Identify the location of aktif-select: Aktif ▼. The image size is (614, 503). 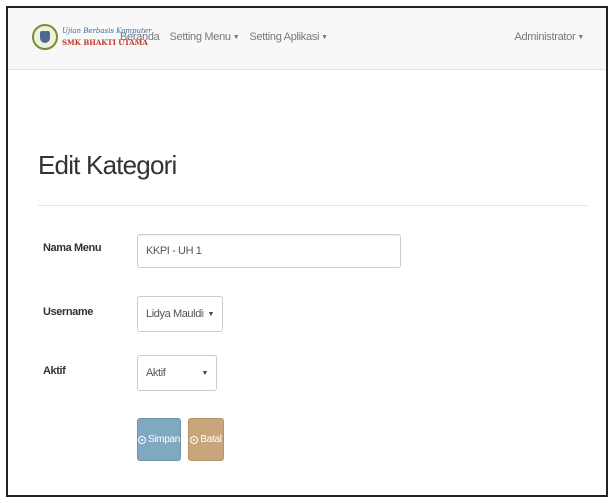
(177, 373).